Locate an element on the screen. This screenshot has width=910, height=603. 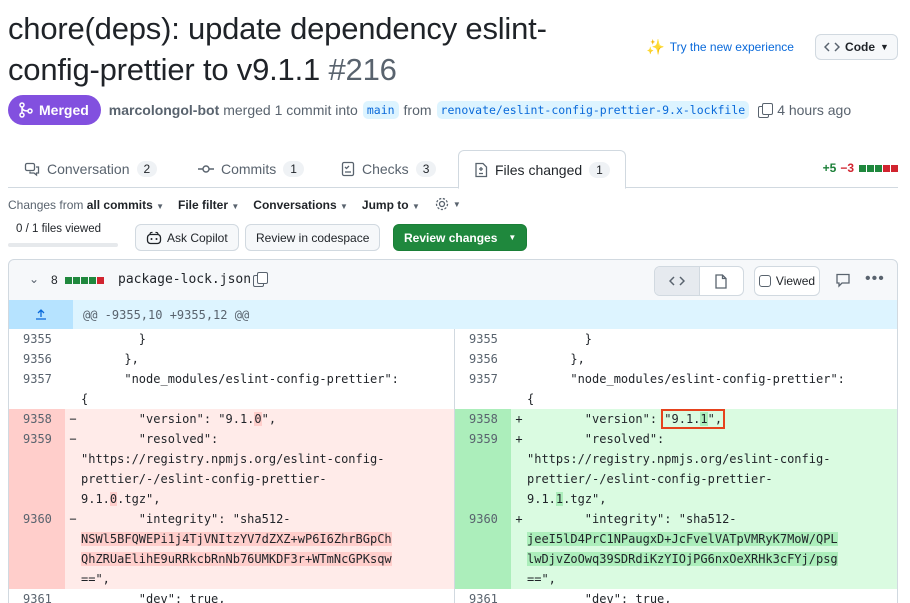
view-rich-button is located at coordinates (722, 281).